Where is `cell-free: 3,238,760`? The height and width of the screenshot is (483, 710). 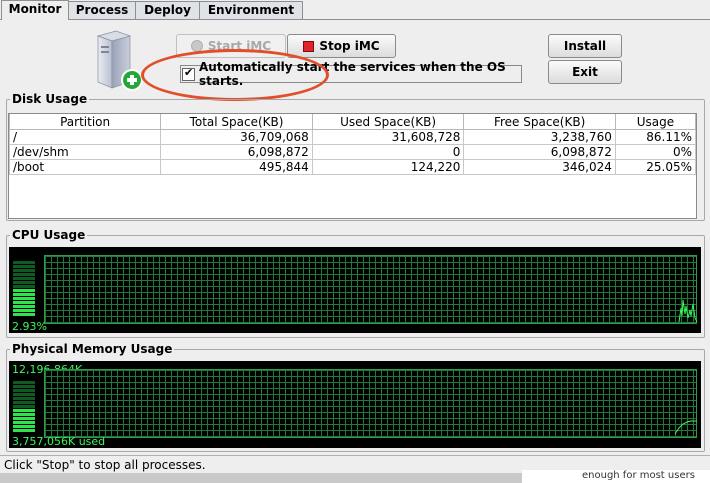 cell-free: 3,238,760 is located at coordinates (539, 137).